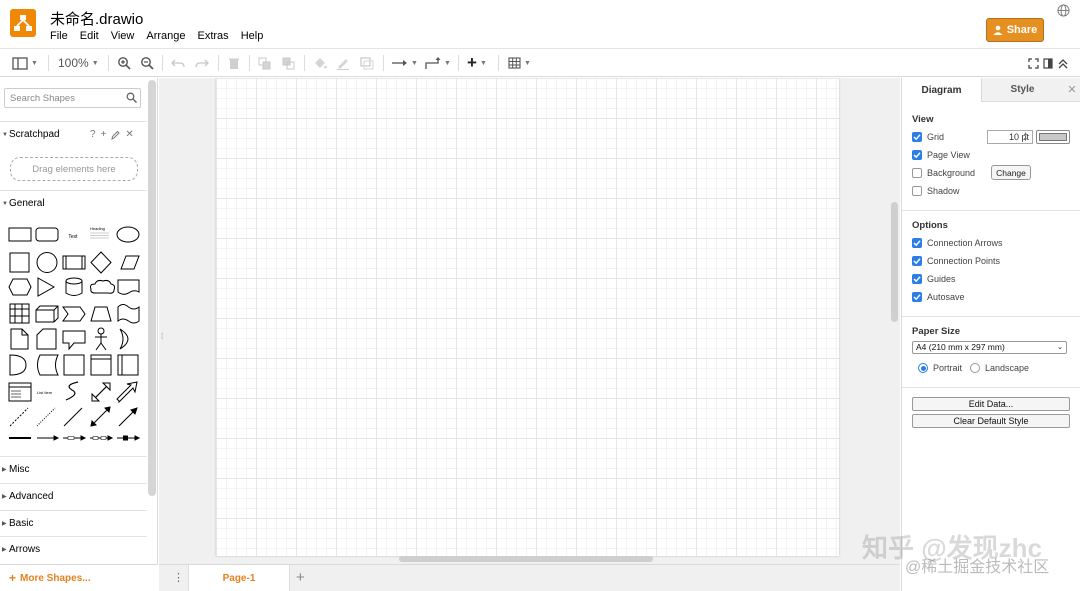  Describe the element at coordinates (101, 262) in the screenshot. I see `shape-diamond` at that location.